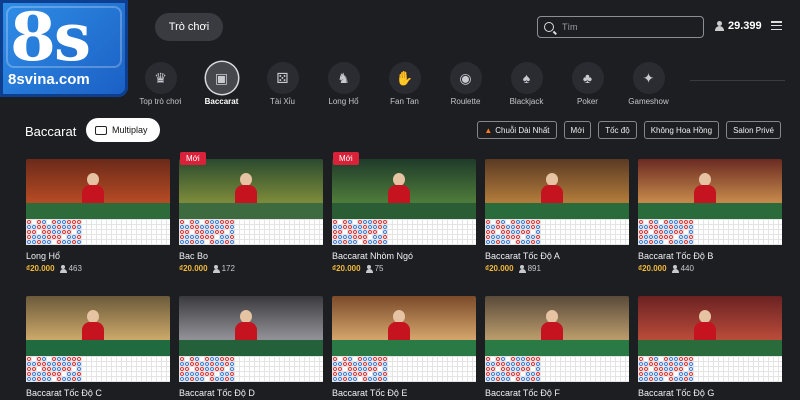 Image resolution: width=800 pixels, height=400 pixels. What do you see at coordinates (404, 268) in the screenshot?
I see `game-meta: ₫20.000 75` at bounding box center [404, 268].